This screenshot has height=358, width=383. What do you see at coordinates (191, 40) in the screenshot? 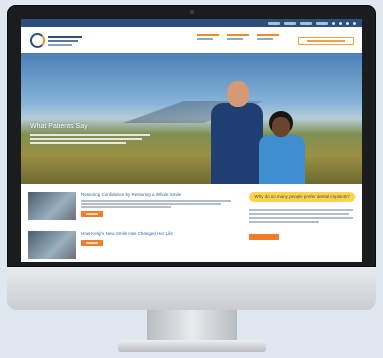
I see `site-header` at bounding box center [191, 40].